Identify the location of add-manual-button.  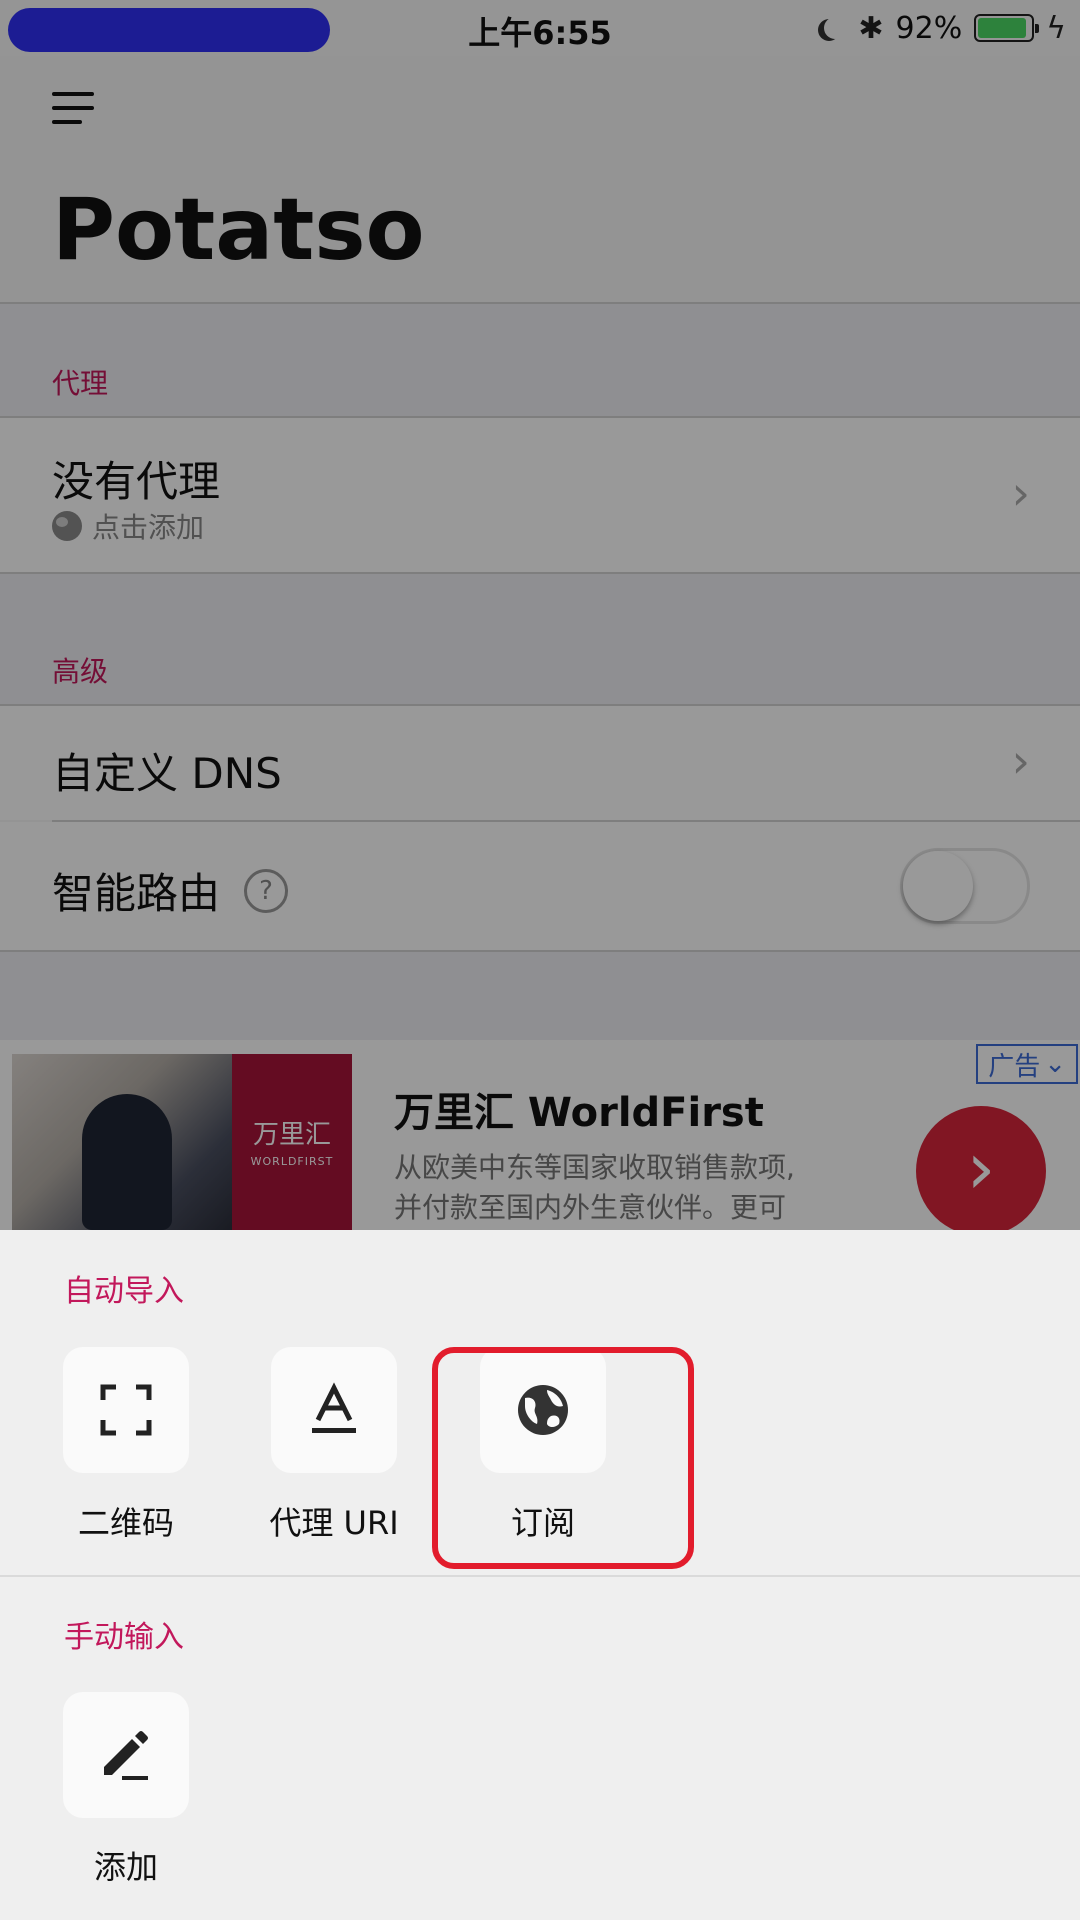
(126, 1755).